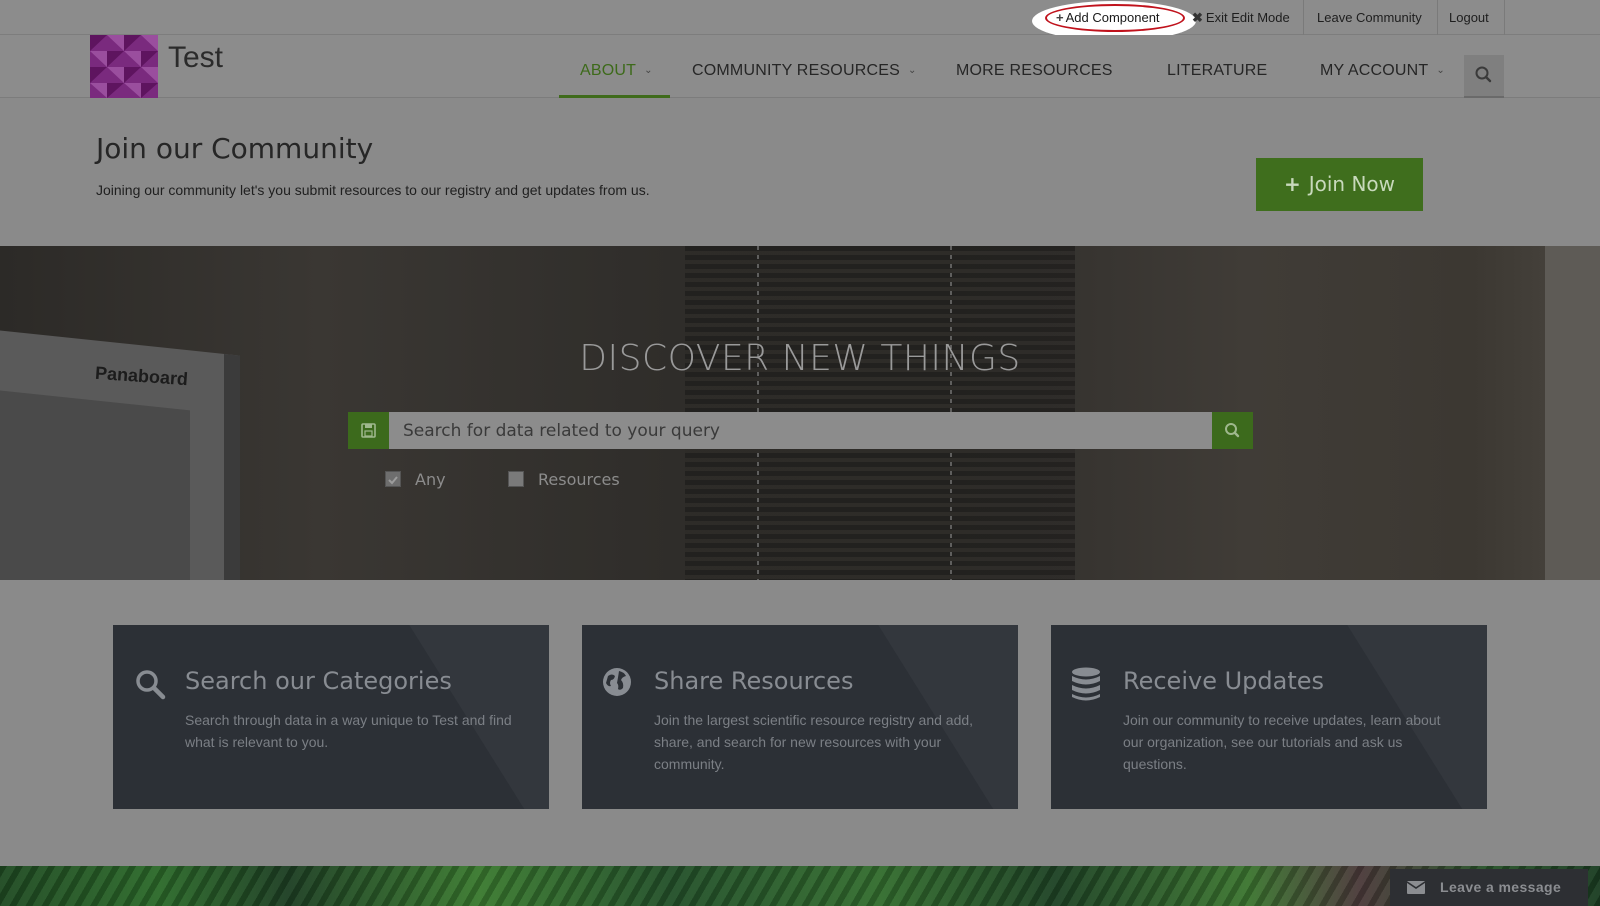  I want to click on checkbox-unchecked, so click(516, 479).